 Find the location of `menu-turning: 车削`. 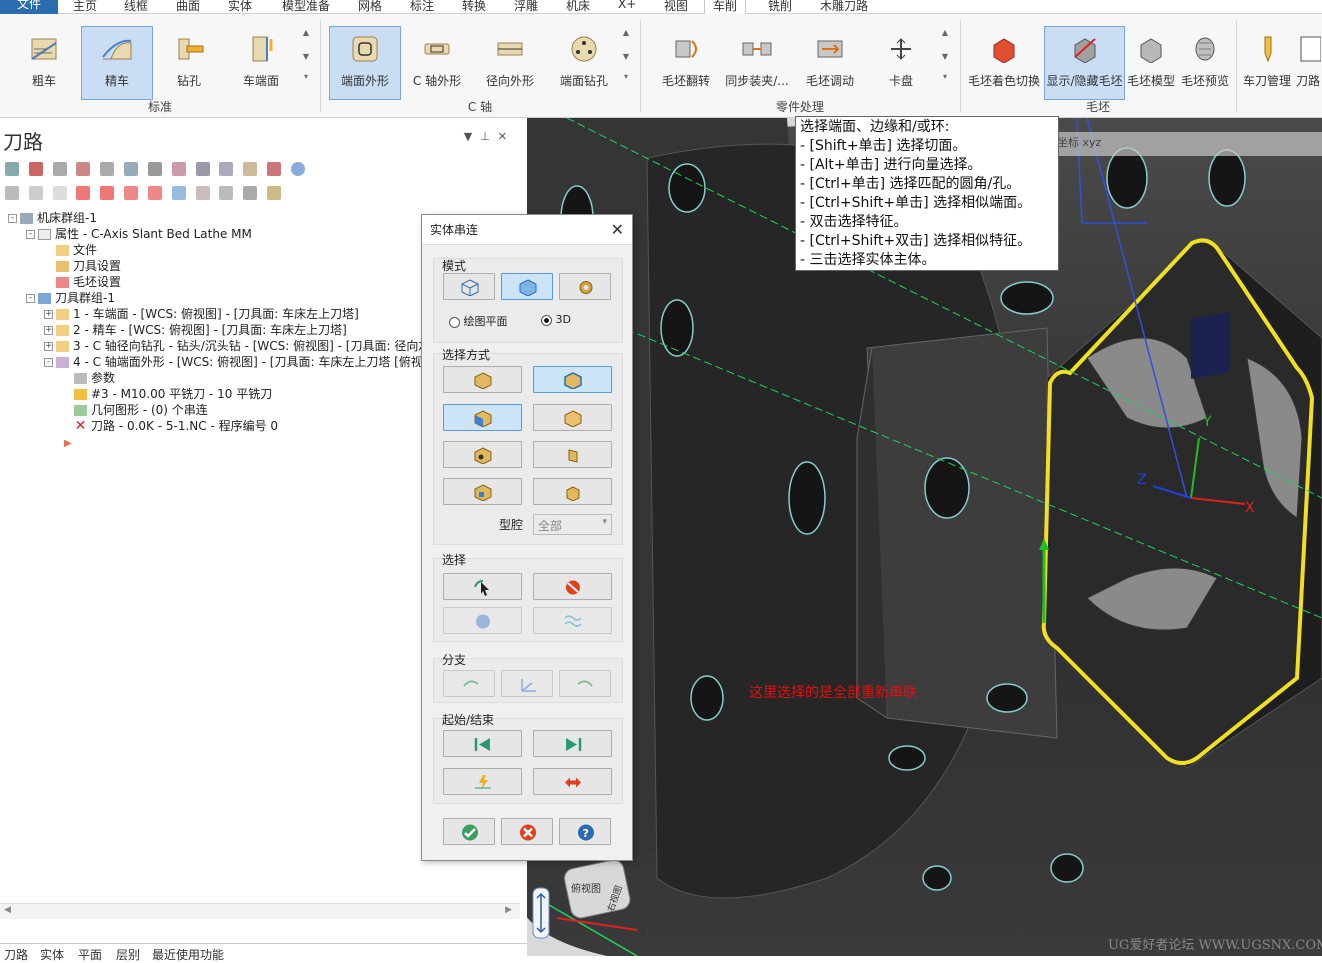

menu-turning: 车削 is located at coordinates (725, 7).